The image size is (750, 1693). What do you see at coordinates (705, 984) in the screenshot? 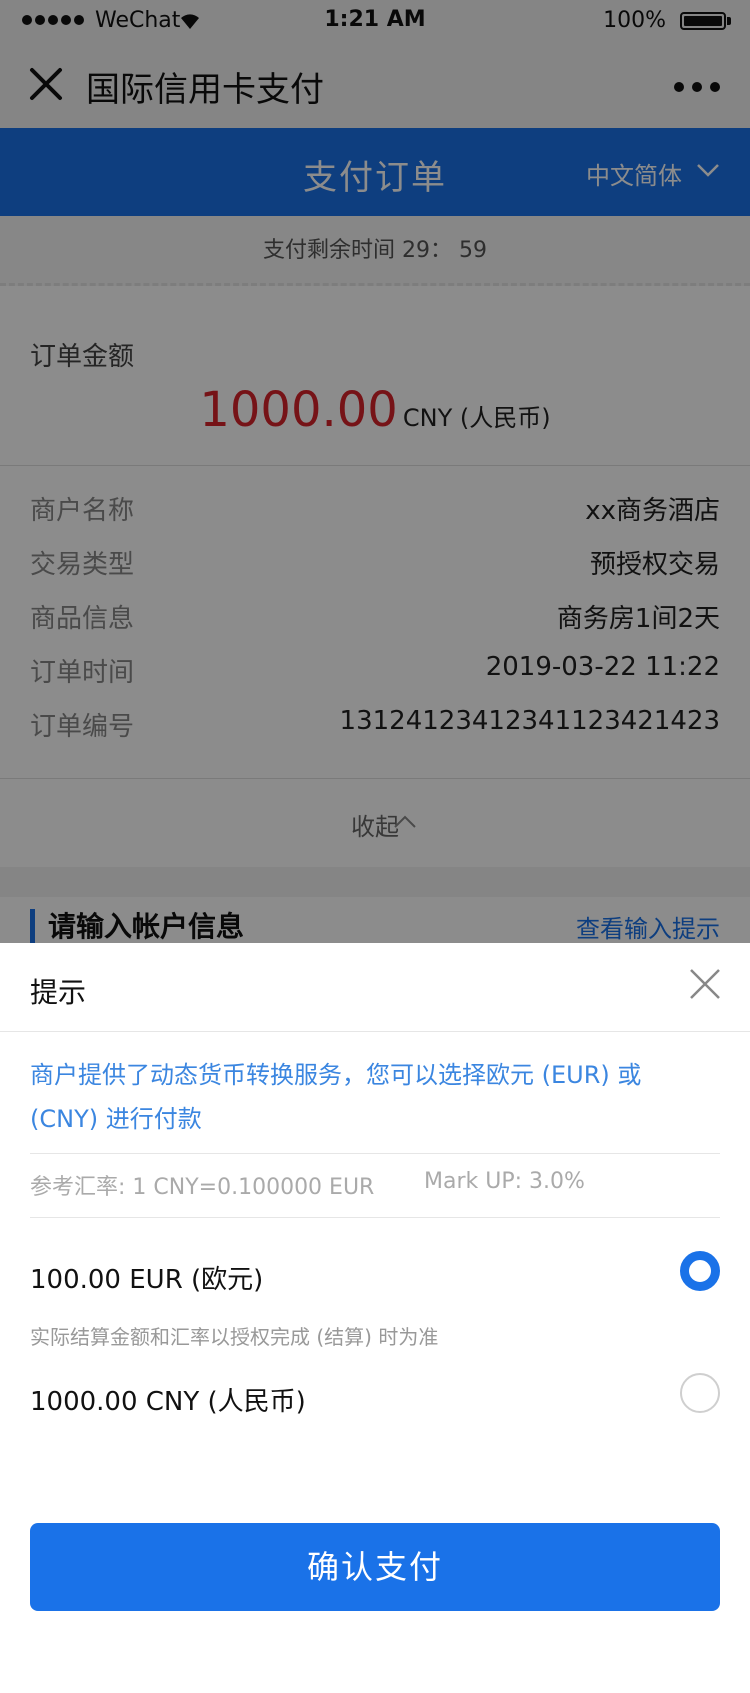
I see `close-icon` at bounding box center [705, 984].